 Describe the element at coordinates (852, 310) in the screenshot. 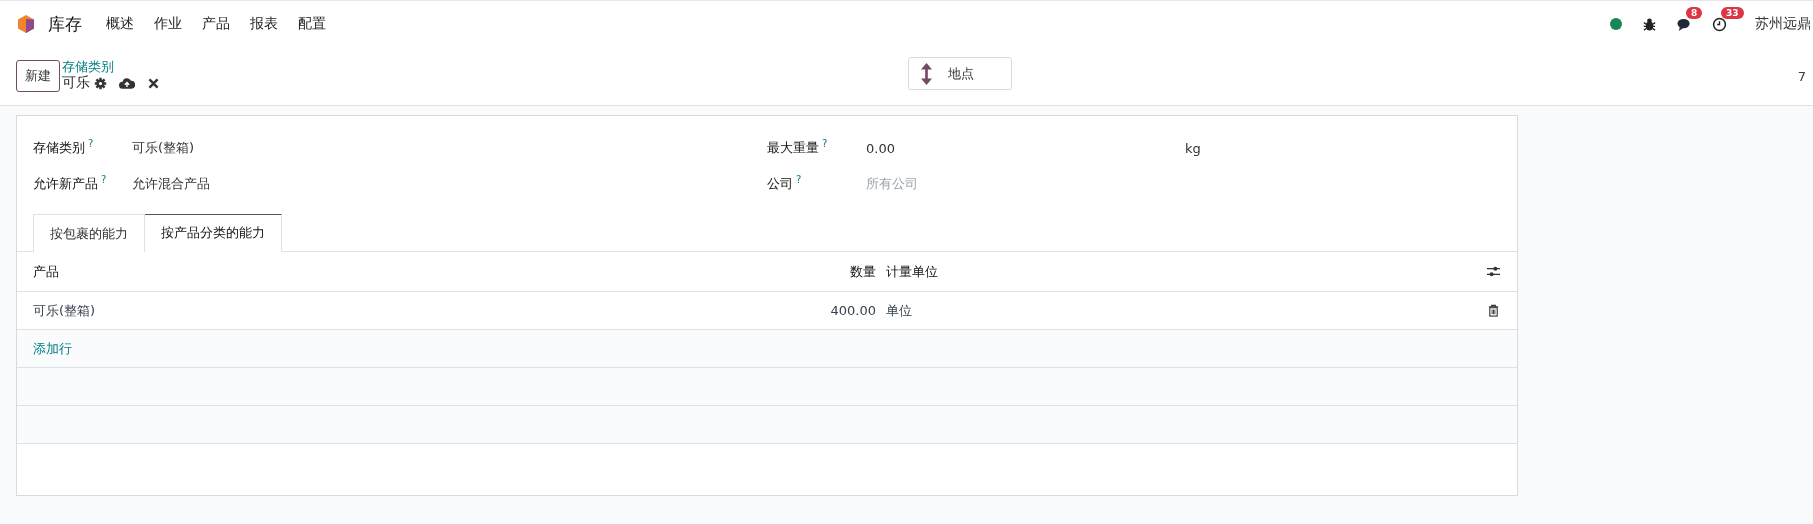

I see `table-cell-text: 400.00` at that location.